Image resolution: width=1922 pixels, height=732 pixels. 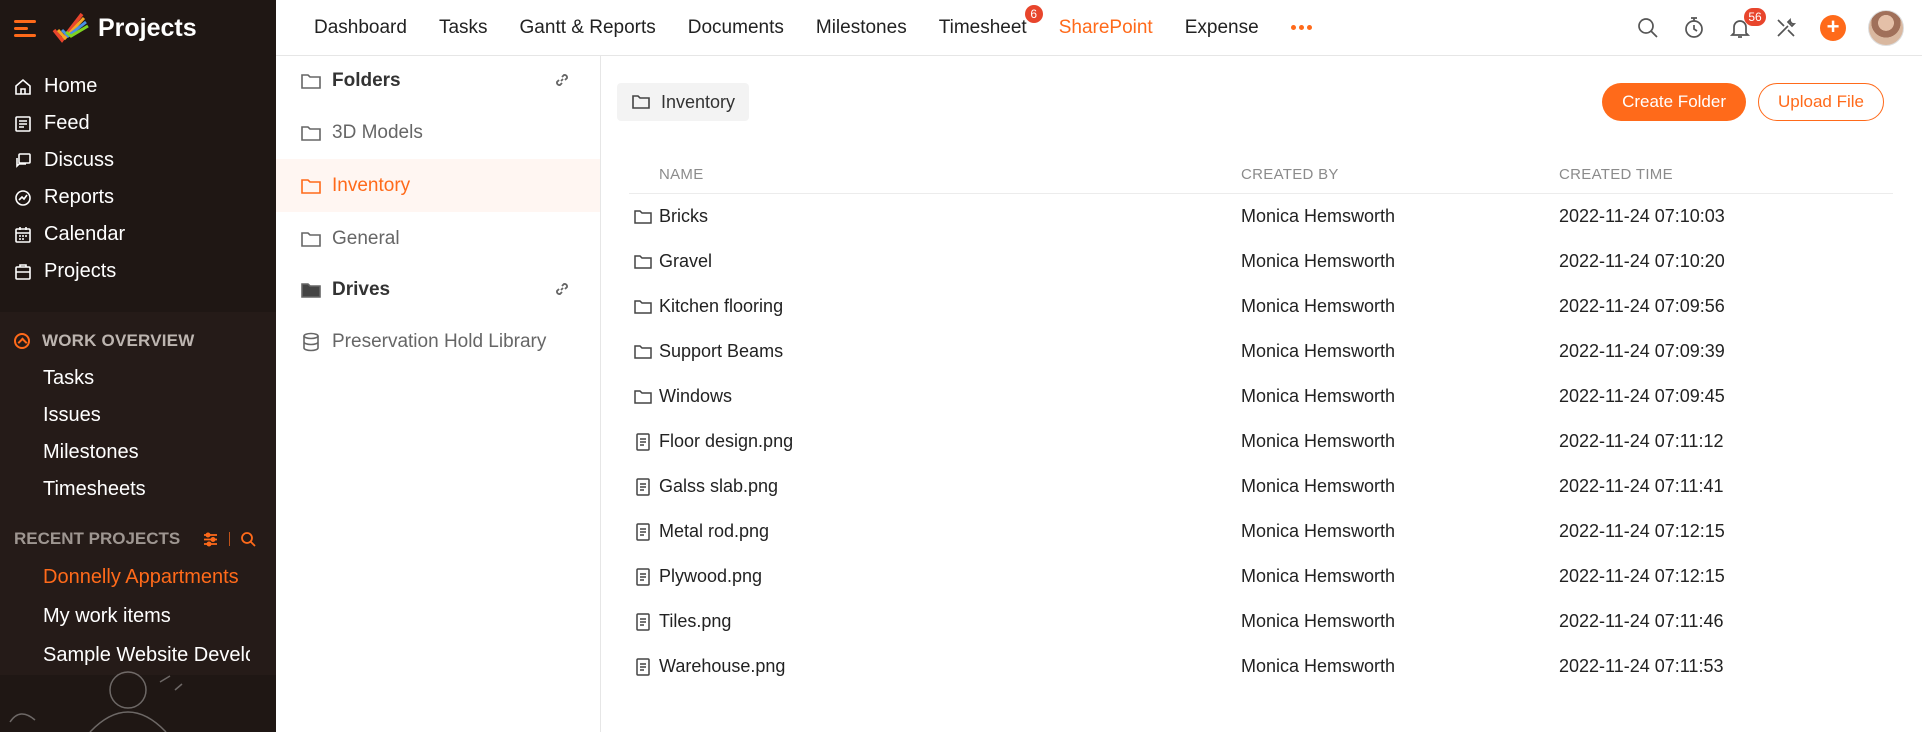 What do you see at coordinates (935, 531) in the screenshot?
I see `name-cell: Metal rod.png` at bounding box center [935, 531].